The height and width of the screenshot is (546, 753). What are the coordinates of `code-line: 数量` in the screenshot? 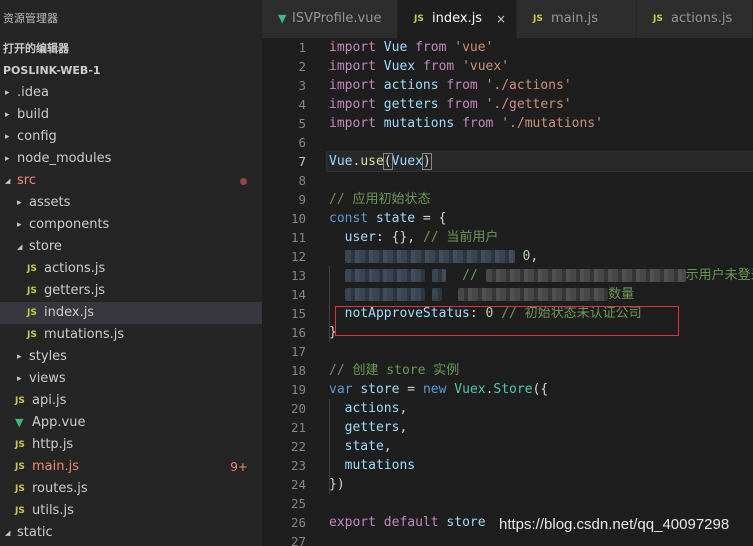 It's located at (541, 294).